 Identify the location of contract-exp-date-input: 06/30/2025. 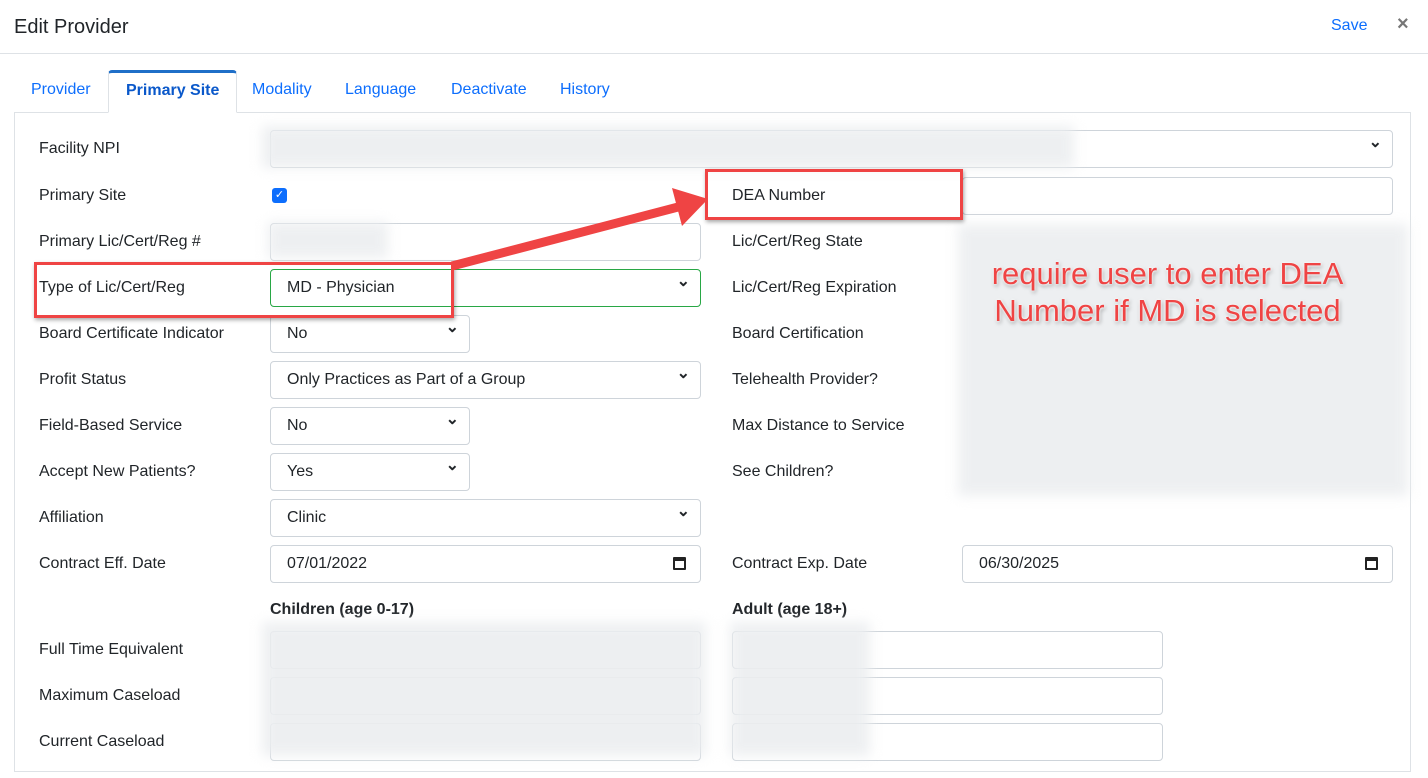
(1177, 564).